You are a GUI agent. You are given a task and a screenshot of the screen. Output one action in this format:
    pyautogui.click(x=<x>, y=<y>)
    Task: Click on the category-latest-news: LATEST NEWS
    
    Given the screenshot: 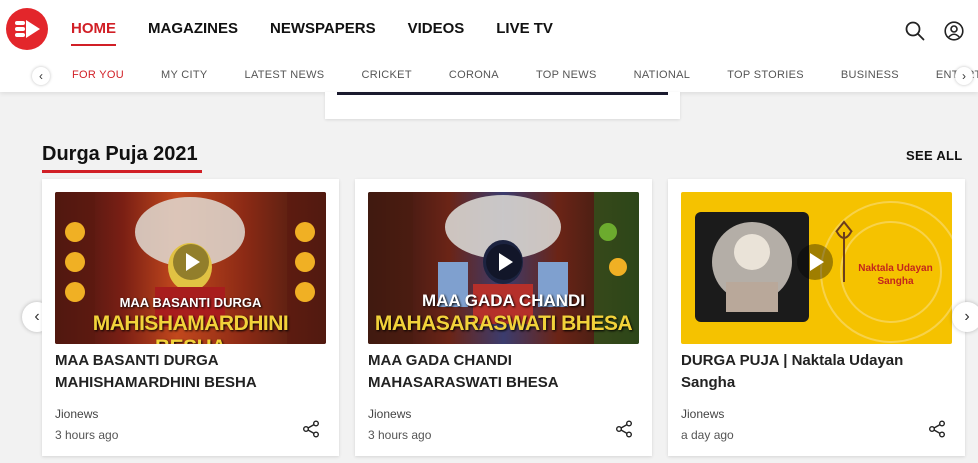 What is the action you would take?
    pyautogui.click(x=285, y=75)
    